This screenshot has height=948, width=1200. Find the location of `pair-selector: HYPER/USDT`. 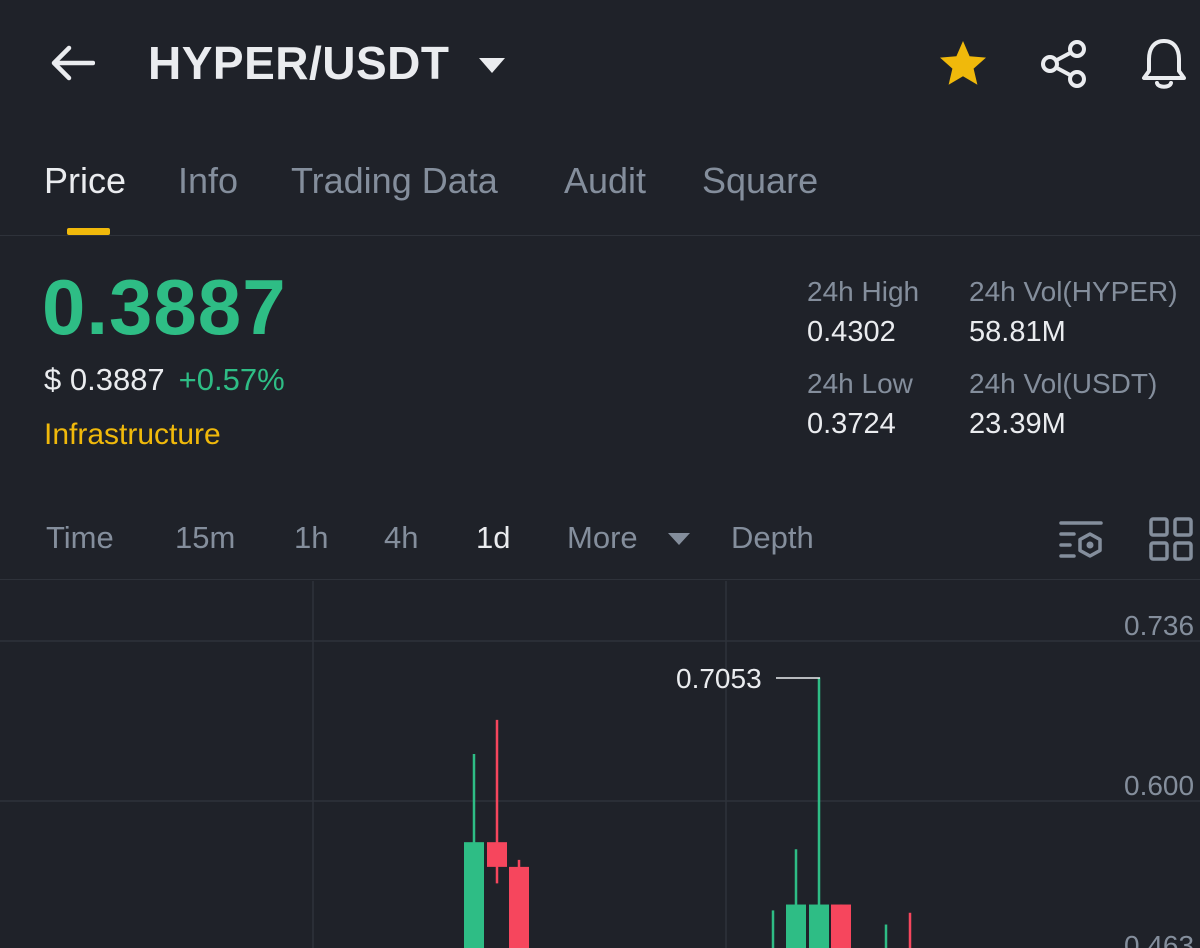

pair-selector: HYPER/USDT is located at coordinates (327, 63).